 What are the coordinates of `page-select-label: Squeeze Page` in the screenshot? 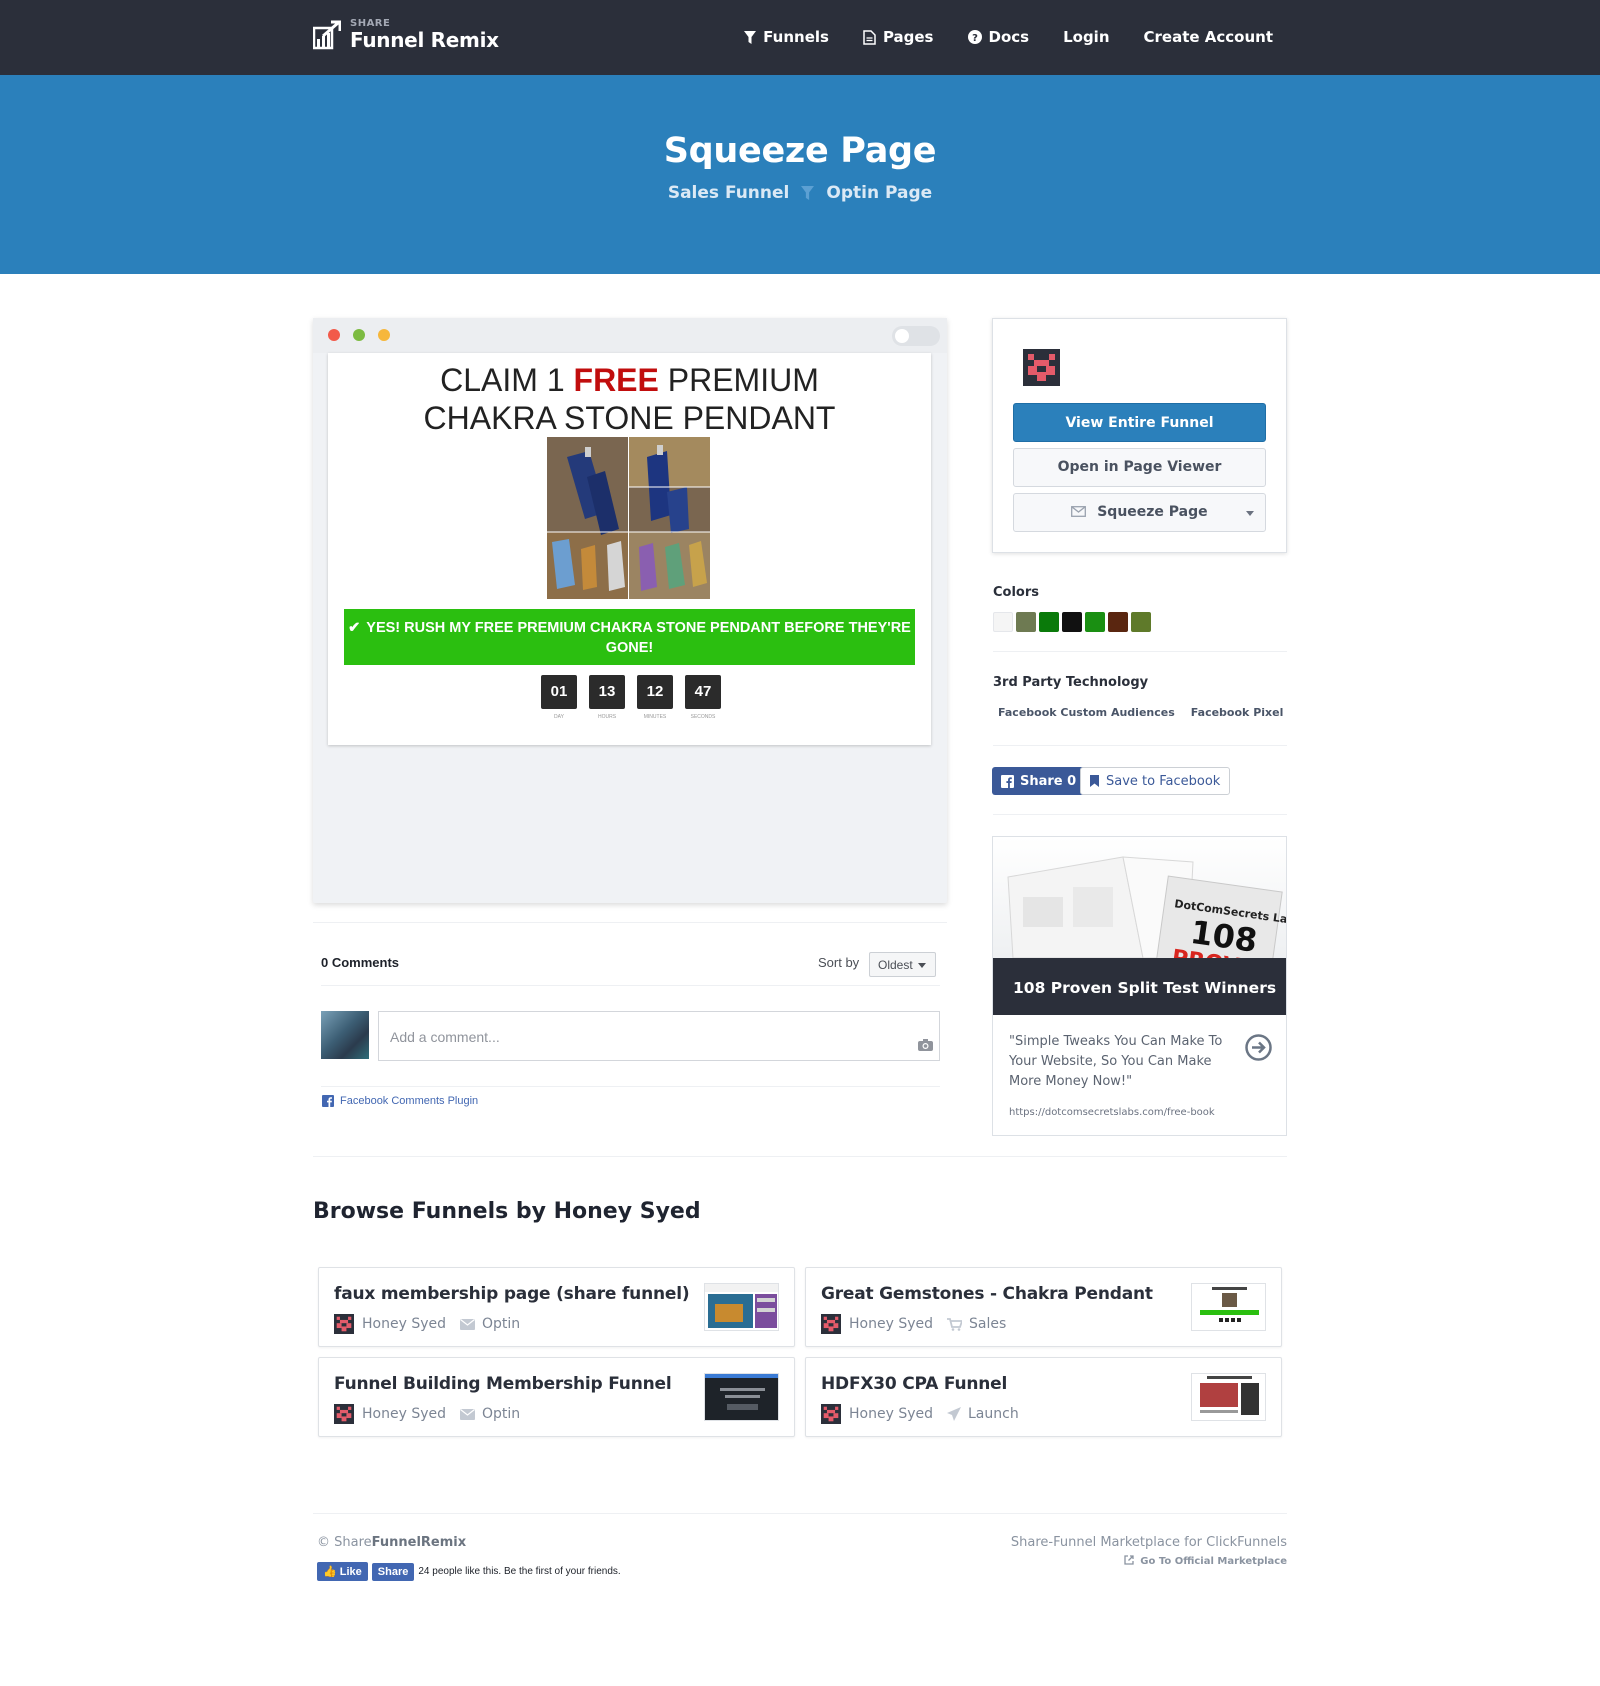 It's located at (1152, 512).